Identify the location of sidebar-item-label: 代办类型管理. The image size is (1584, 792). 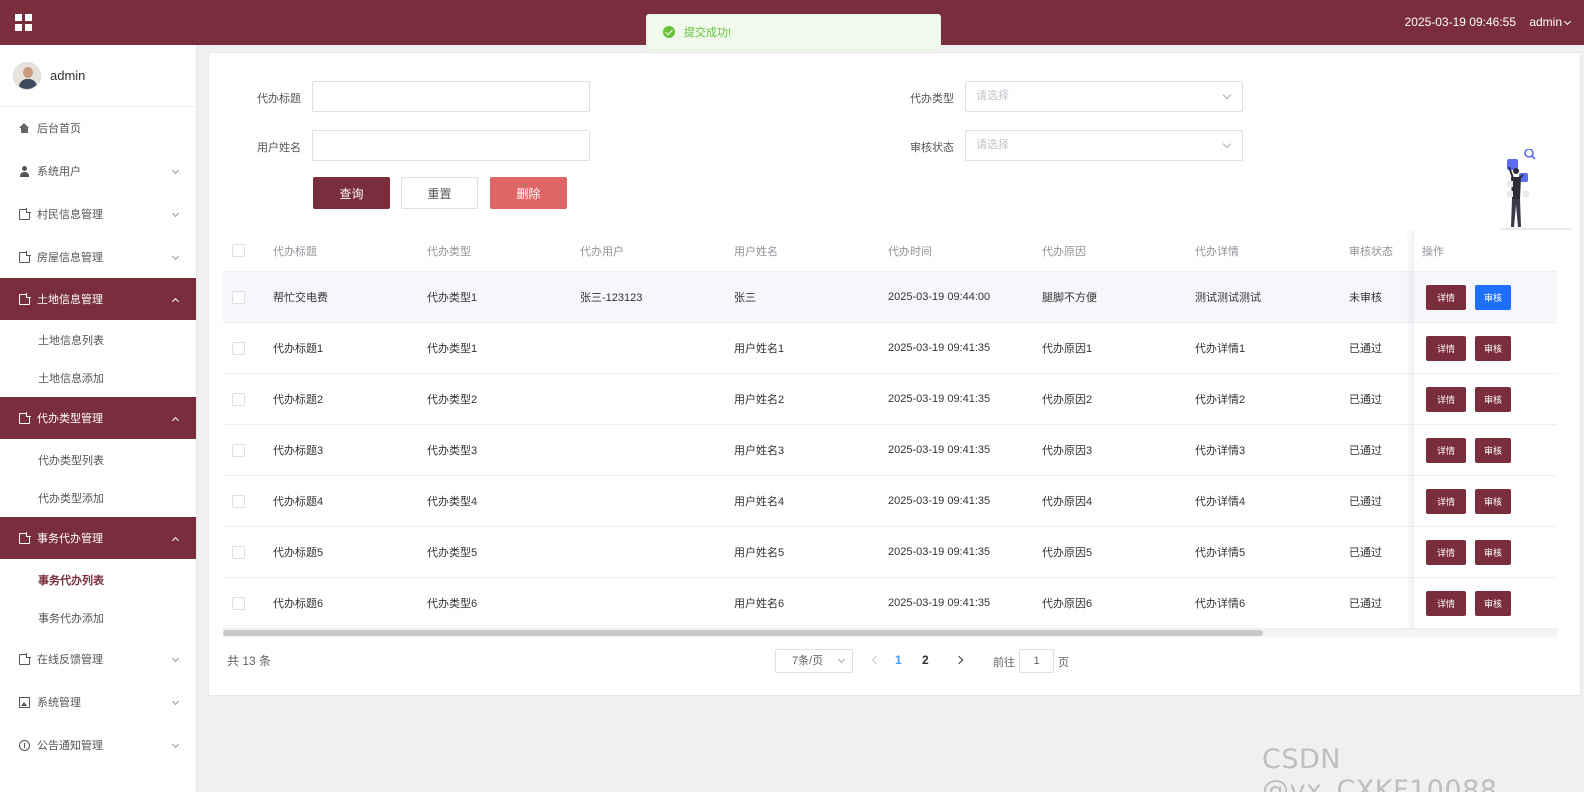
(70, 419).